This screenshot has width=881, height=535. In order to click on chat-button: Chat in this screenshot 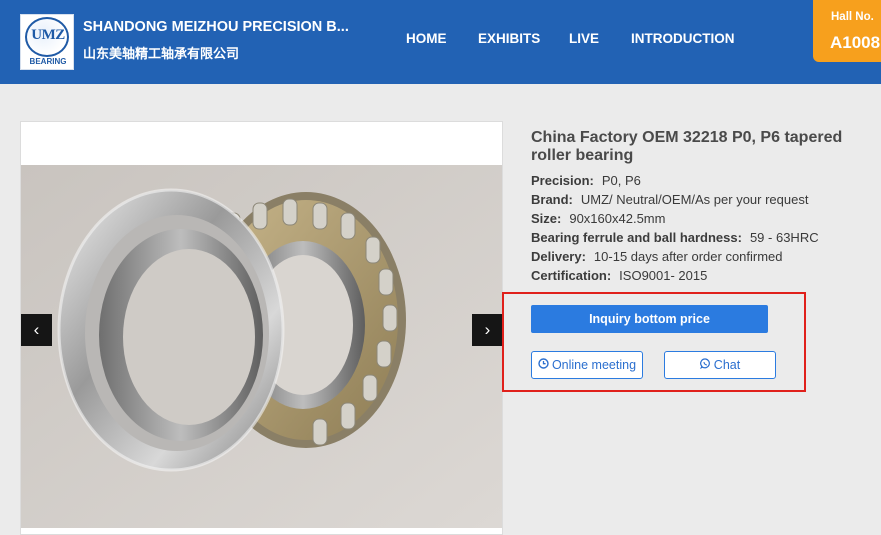, I will do `click(720, 365)`.